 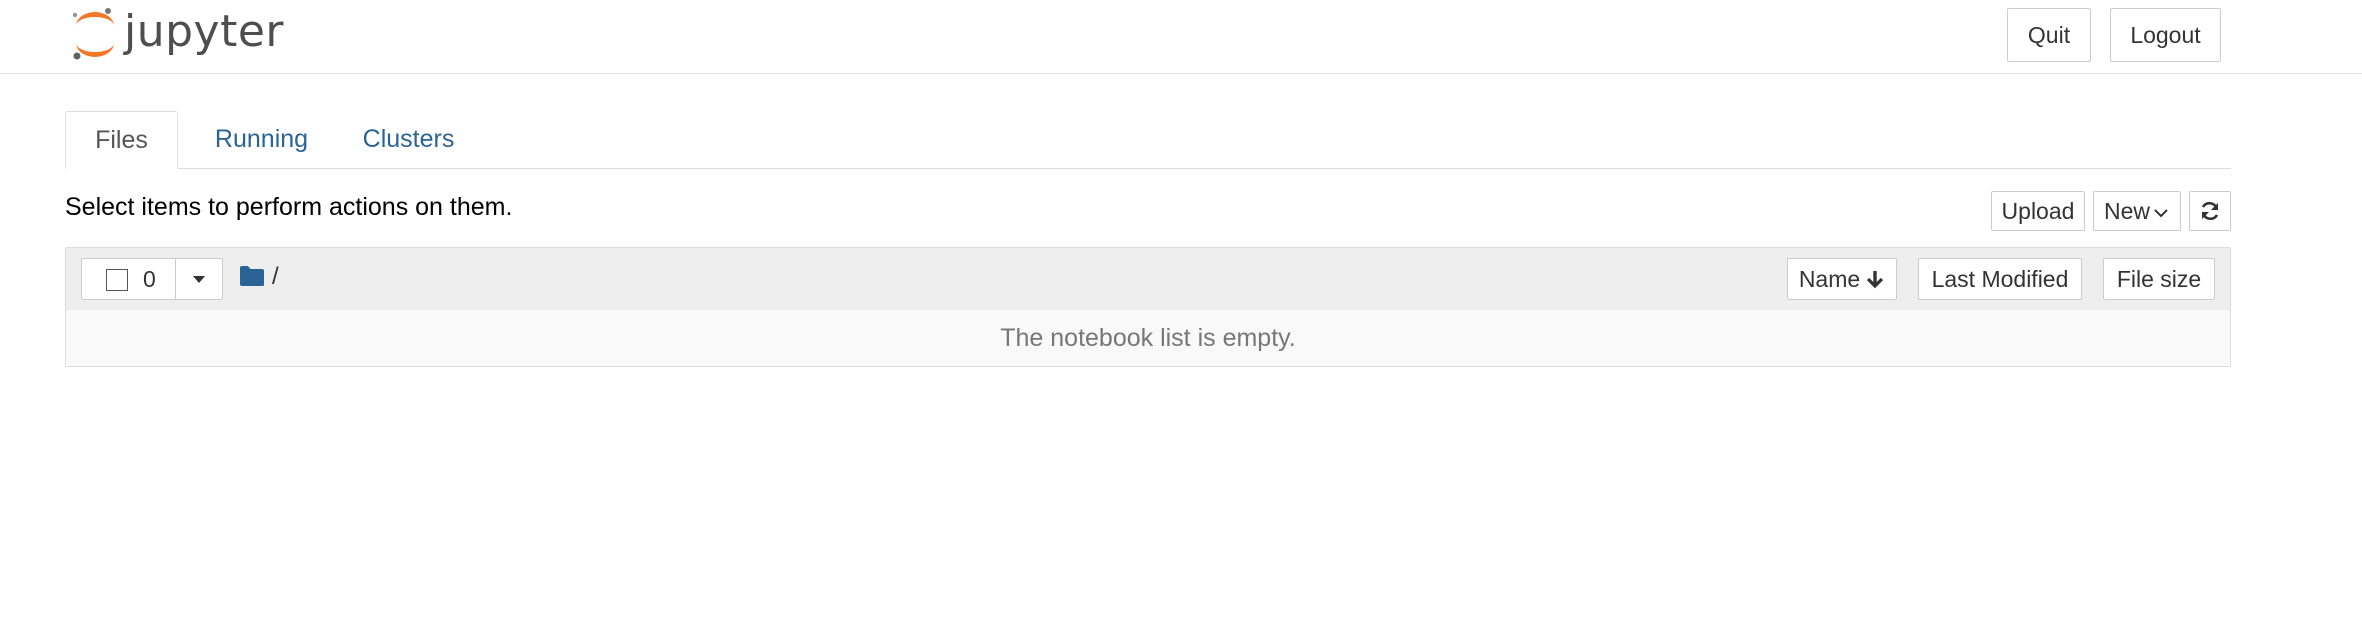 I want to click on select-all-checkbox, so click(x=117, y=280).